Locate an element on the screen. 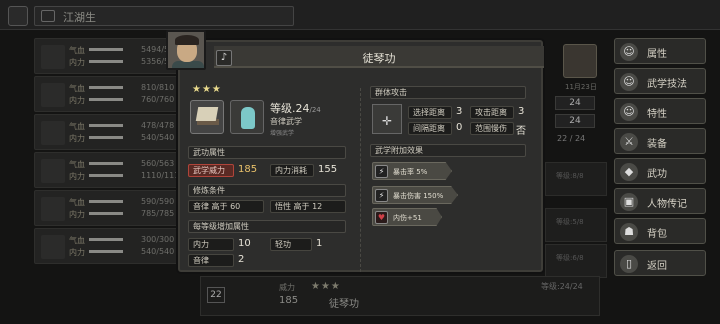 The width and height of the screenshot is (720, 324). door-icon: ▯ is located at coordinates (629, 264).